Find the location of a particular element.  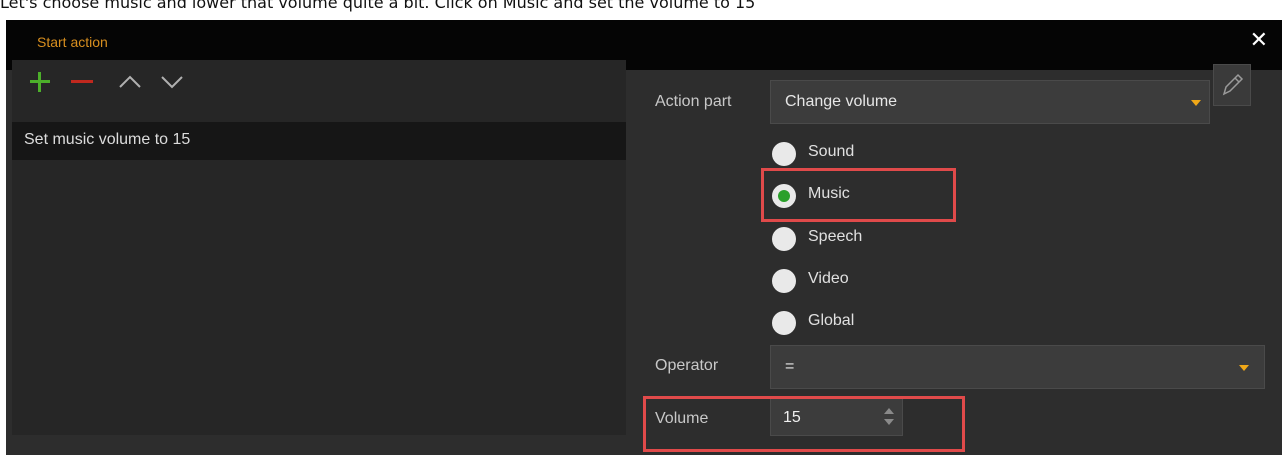

operator-value: = is located at coordinates (790, 366).